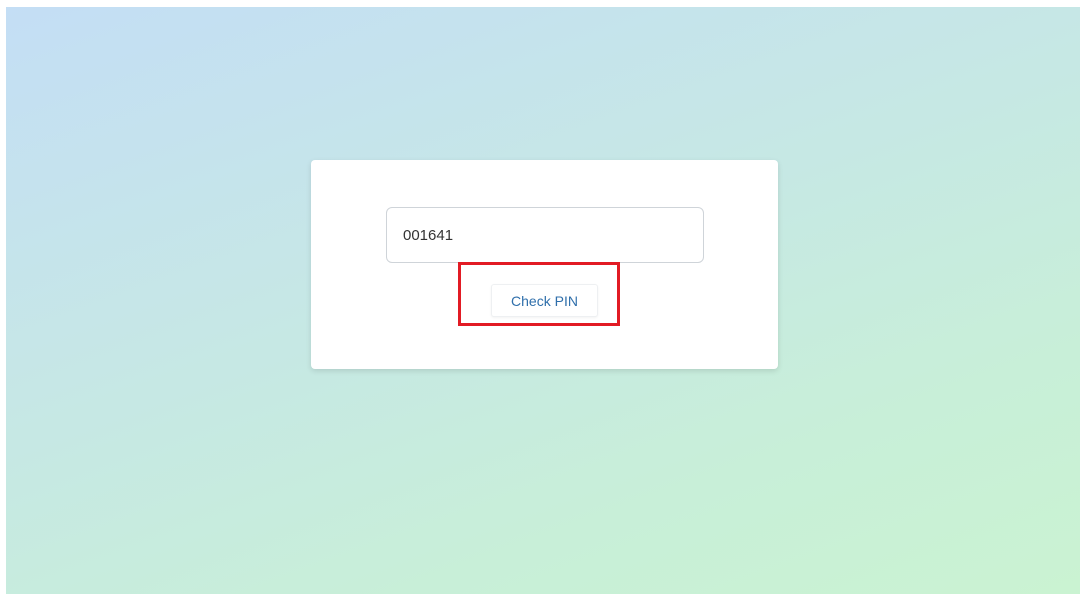  Describe the element at coordinates (545, 235) in the screenshot. I see `pin-input` at that location.